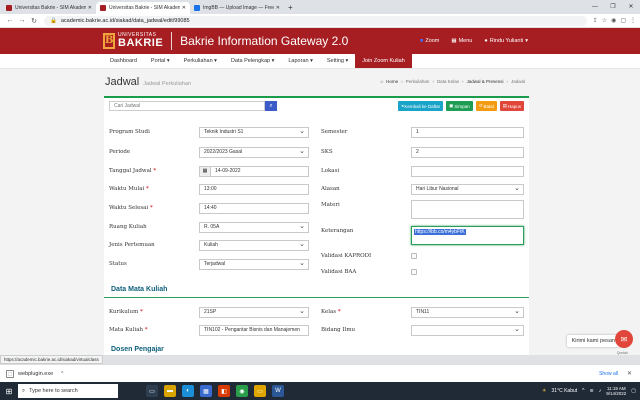  I want to click on save-button: ▣ Simpan, so click(459, 106).